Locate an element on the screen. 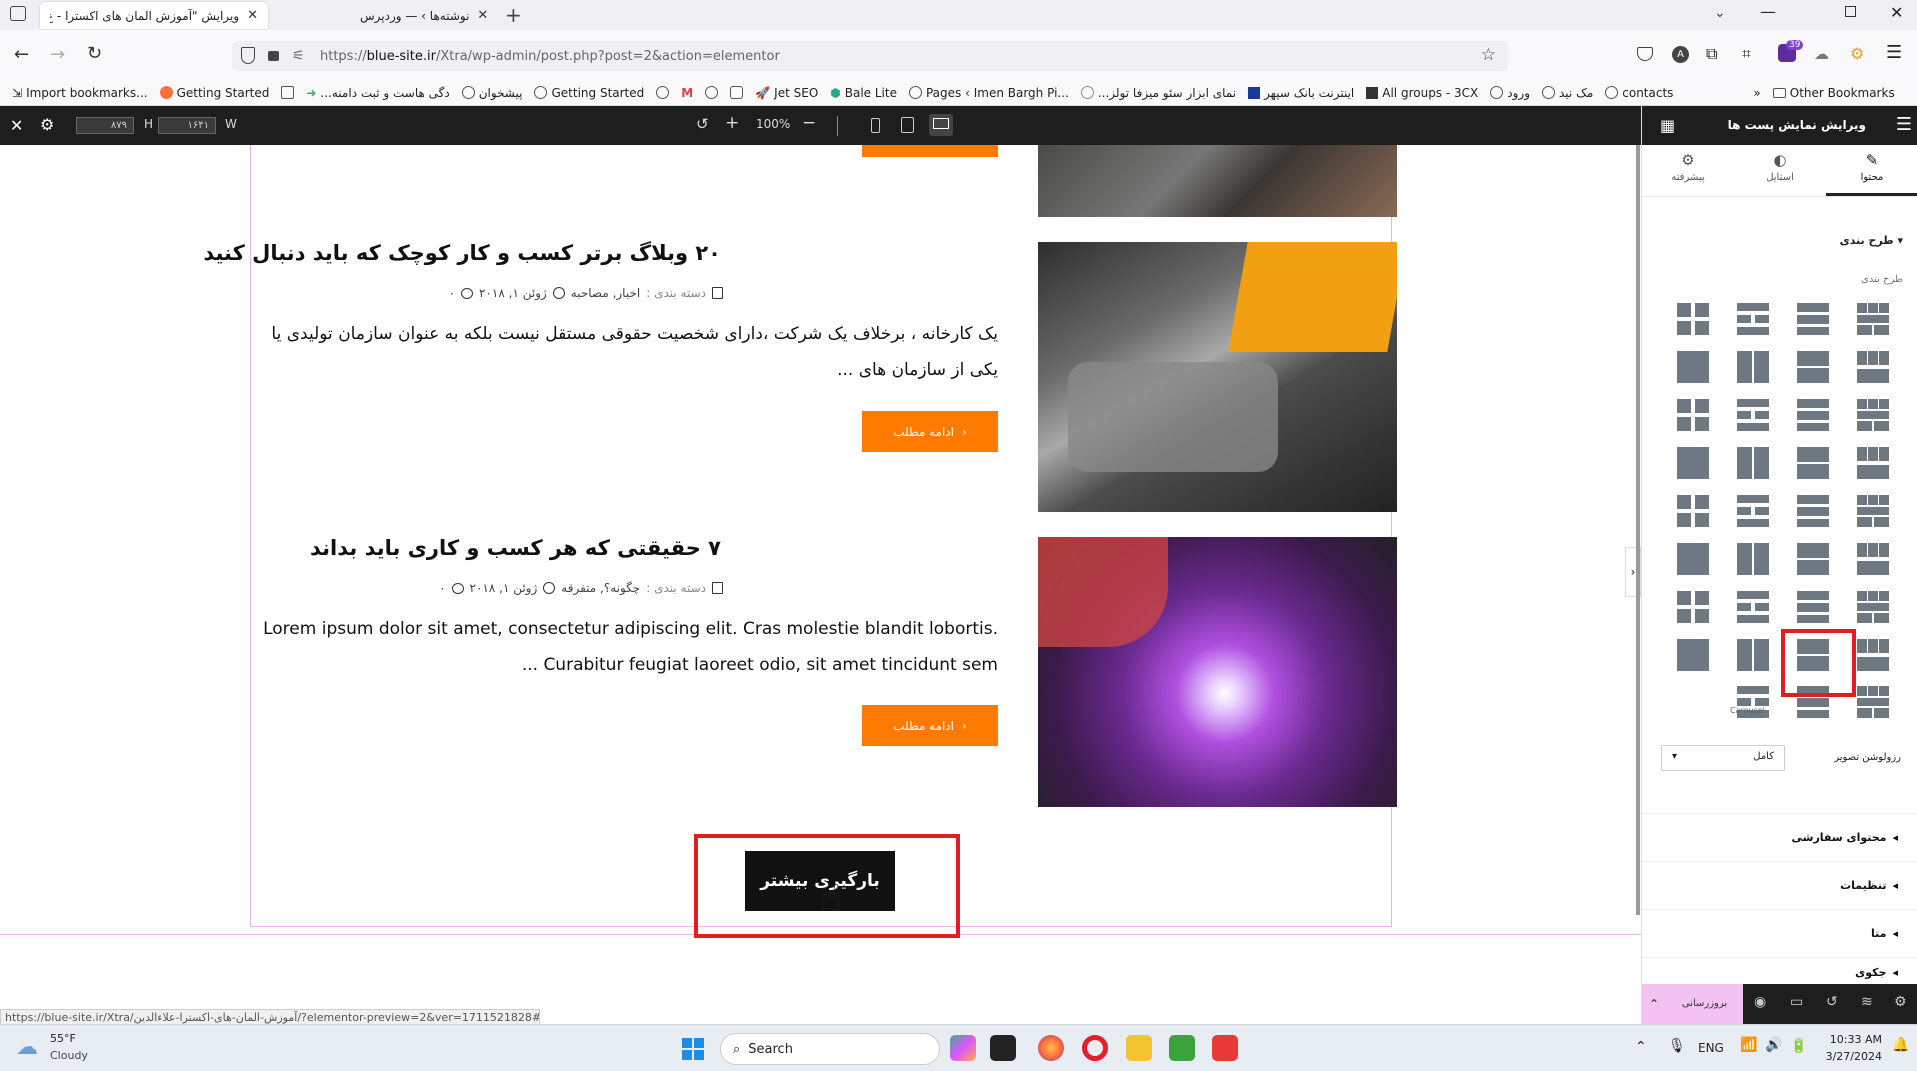 The height and width of the screenshot is (1071, 1917). history-icon: ↺ is located at coordinates (1832, 1002).